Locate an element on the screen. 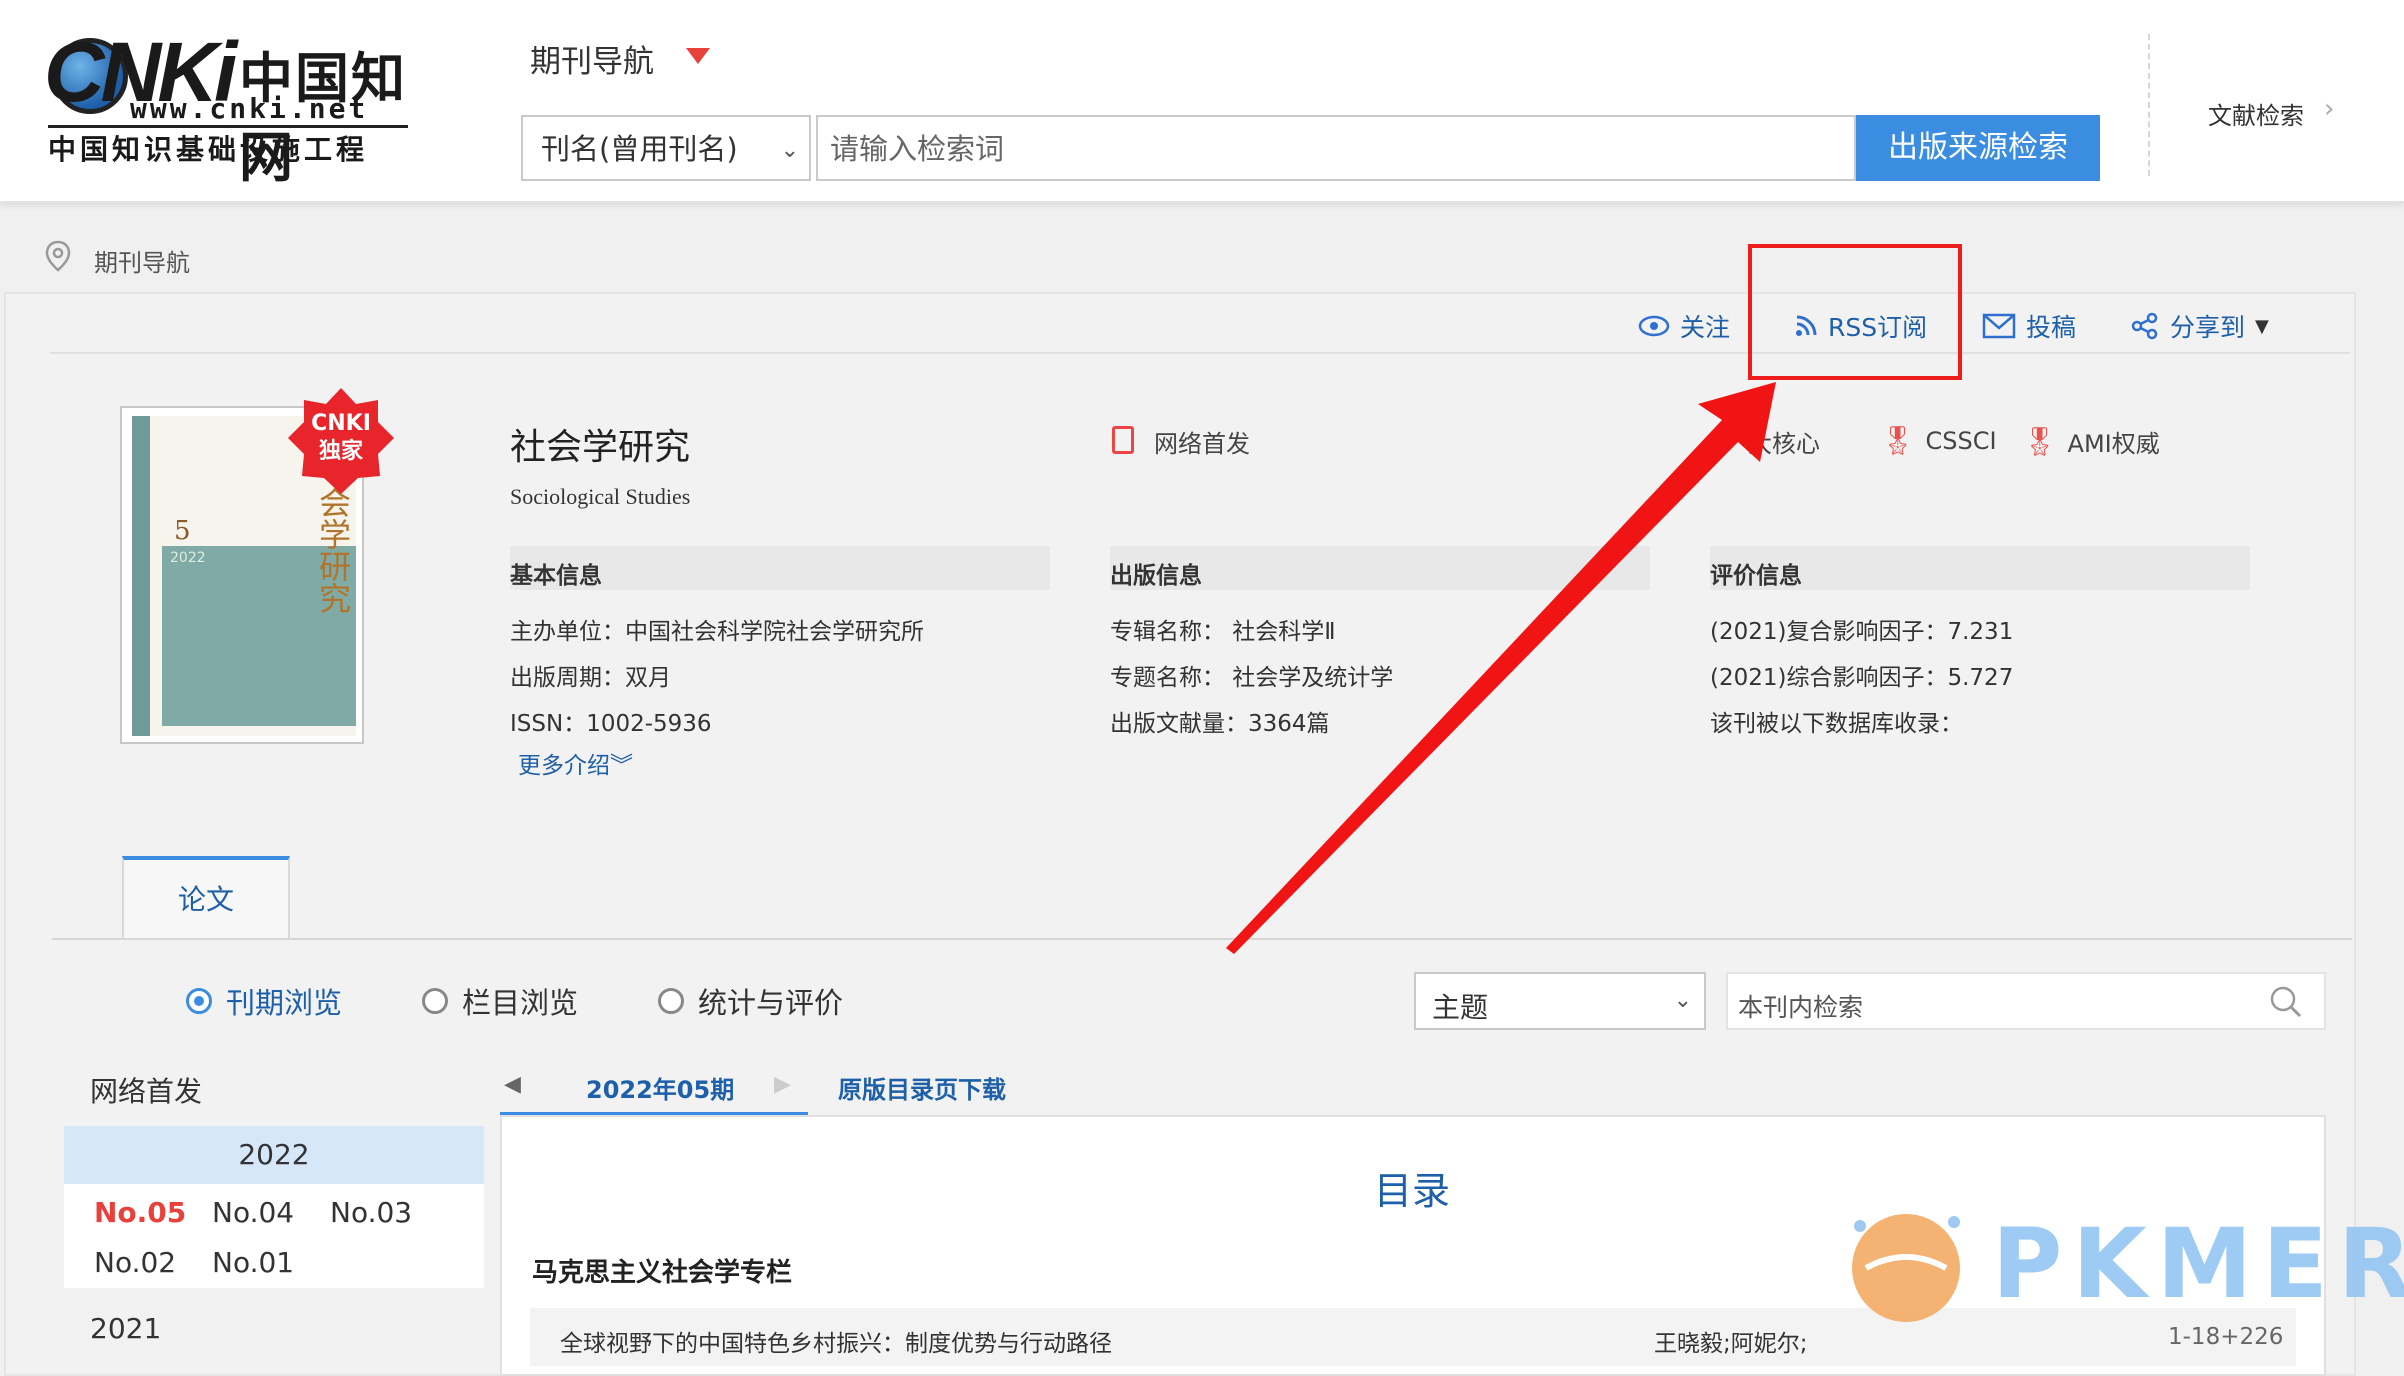 The width and height of the screenshot is (2404, 1376). field-value: 主题 is located at coordinates (1460, 1007).